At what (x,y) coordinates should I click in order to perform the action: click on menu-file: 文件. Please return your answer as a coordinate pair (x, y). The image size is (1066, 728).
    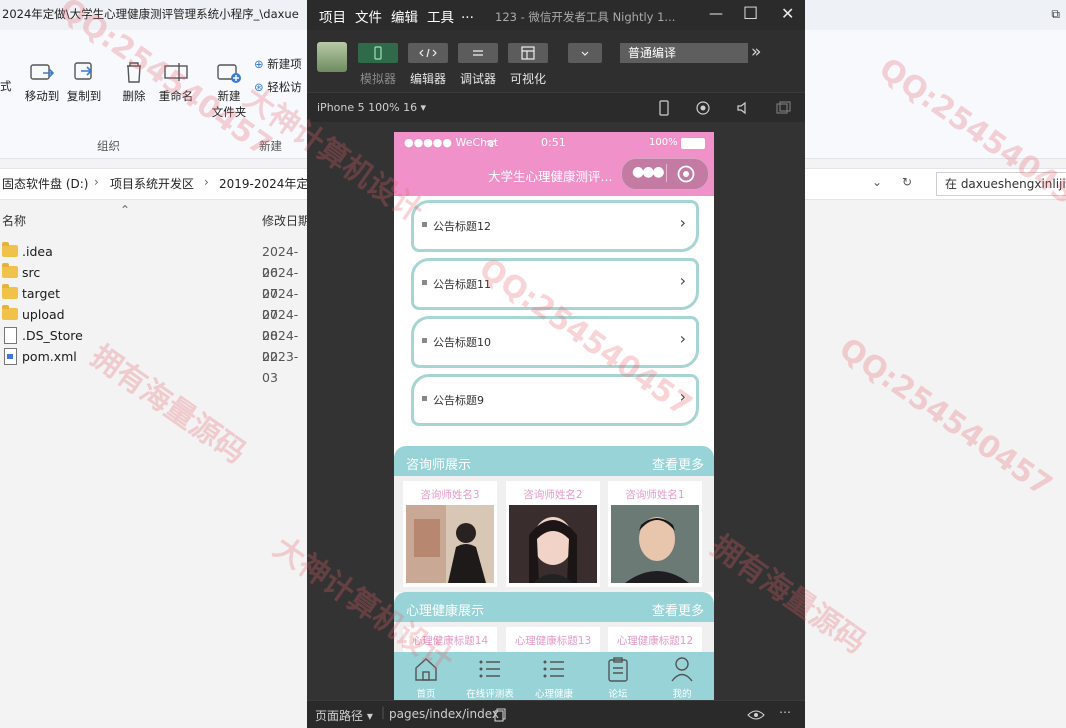
    Looking at the image, I should click on (368, 16).